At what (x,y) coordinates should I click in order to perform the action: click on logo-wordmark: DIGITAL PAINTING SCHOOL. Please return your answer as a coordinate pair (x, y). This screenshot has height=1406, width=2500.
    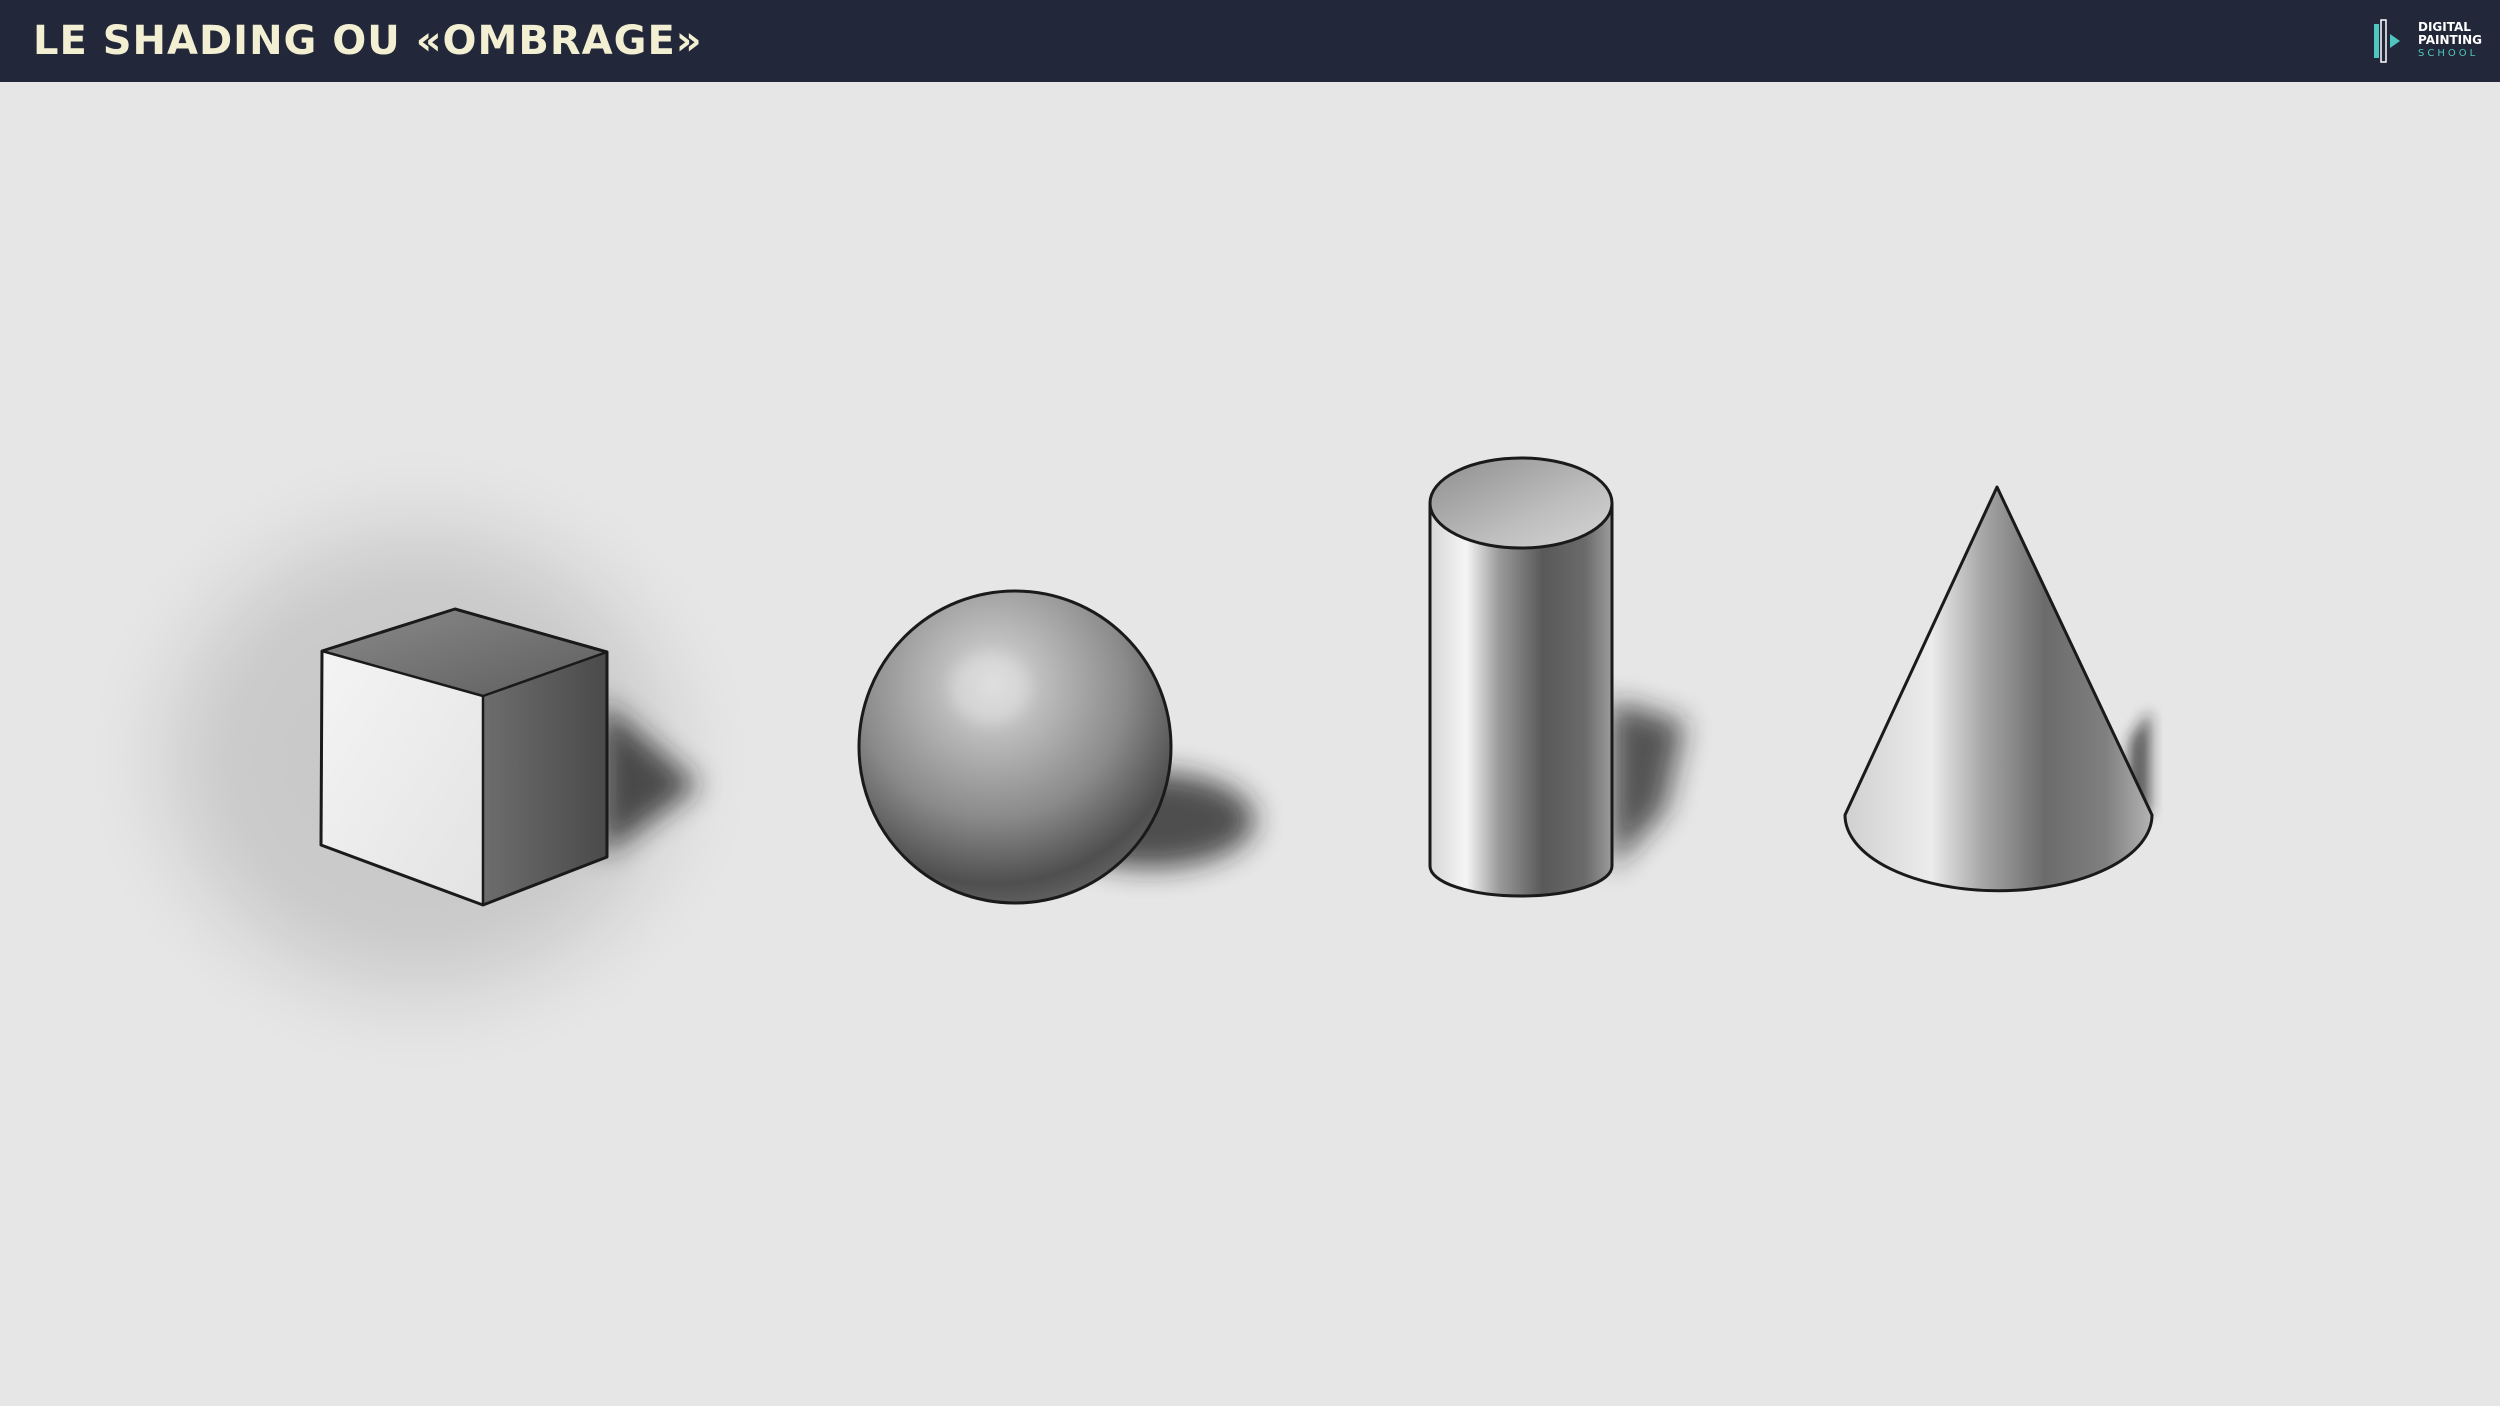
    Looking at the image, I should click on (2450, 40).